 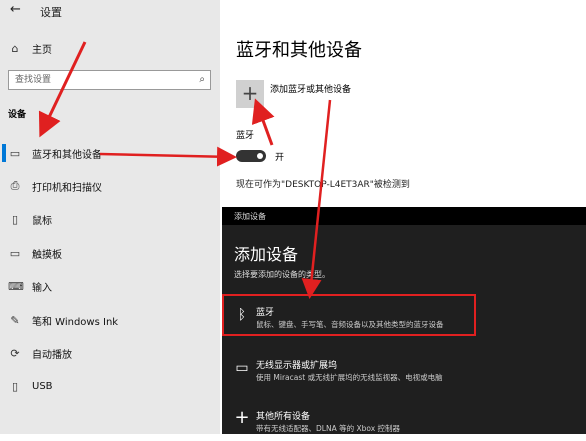 I want to click on sidebar-item-home: ⌂ 主页, so click(x=110, y=48).